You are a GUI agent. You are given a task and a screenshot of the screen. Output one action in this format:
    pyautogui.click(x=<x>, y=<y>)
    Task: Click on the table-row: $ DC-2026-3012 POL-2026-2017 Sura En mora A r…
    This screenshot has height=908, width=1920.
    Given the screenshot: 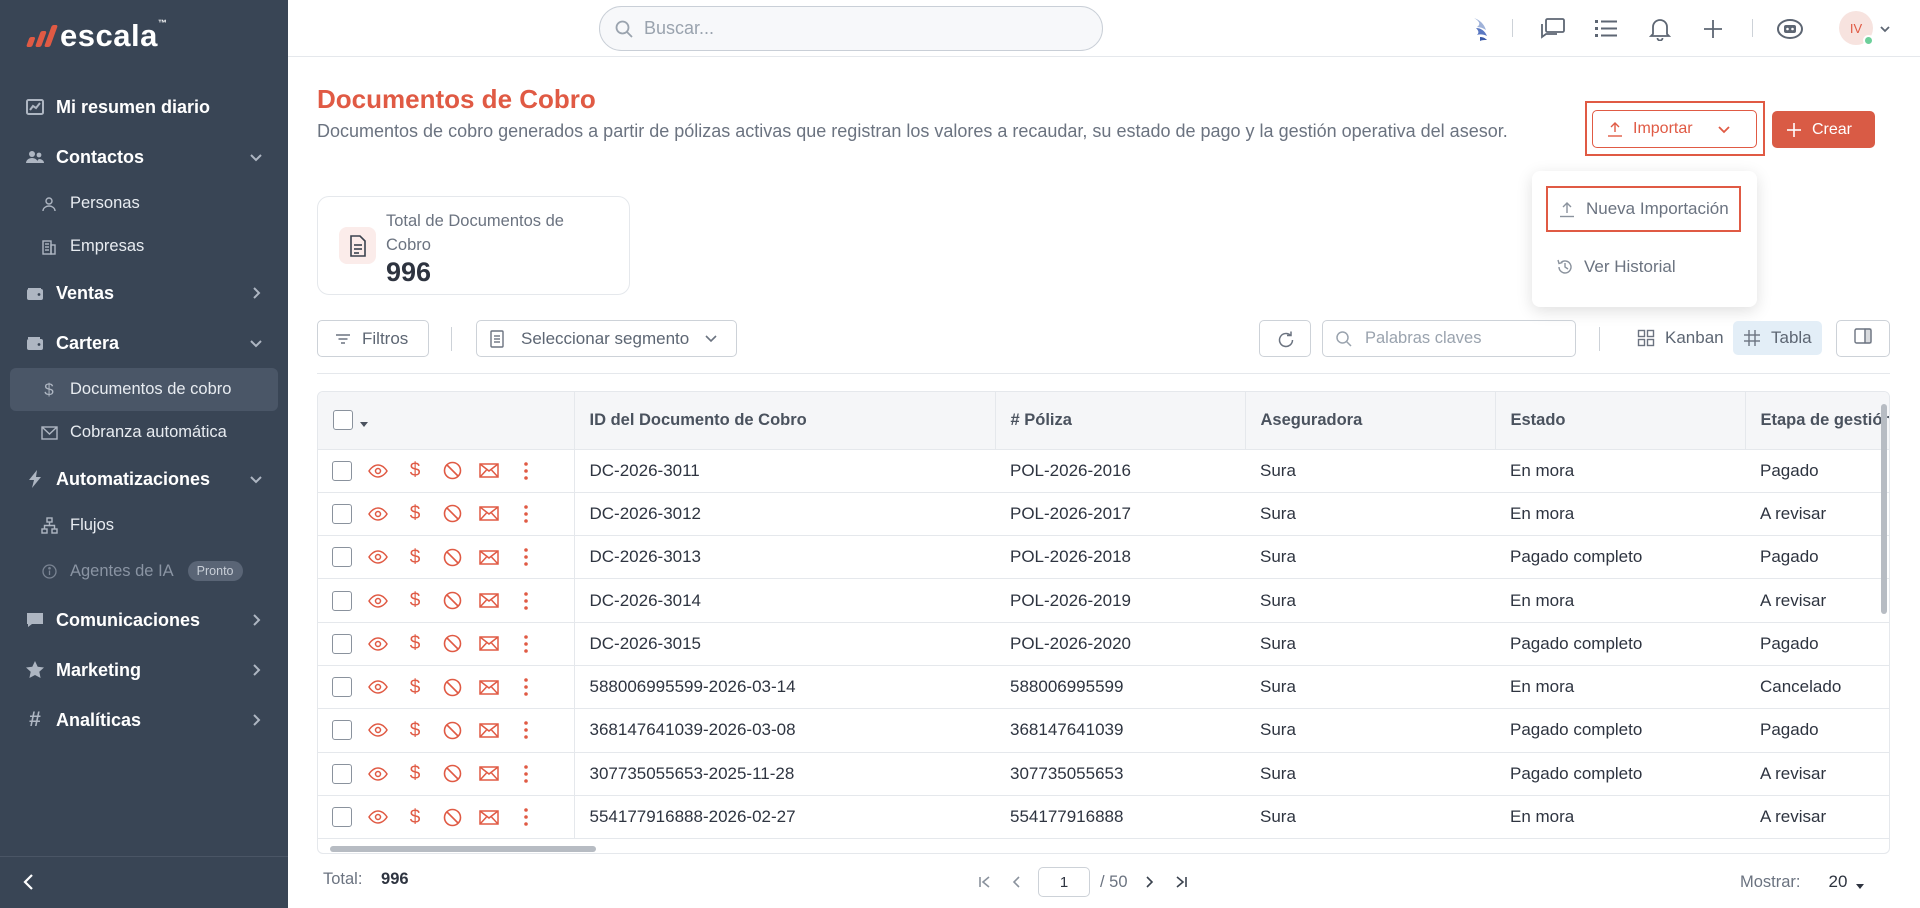 What is the action you would take?
    pyautogui.click(x=1103, y=514)
    